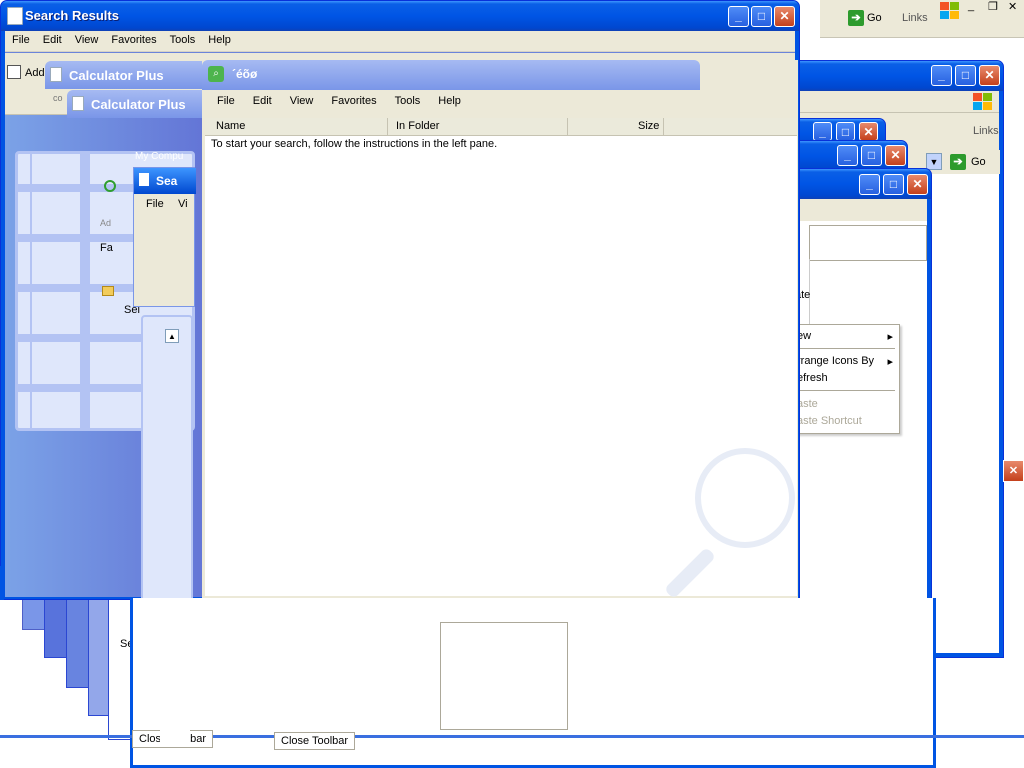 This screenshot has width=1024, height=768. What do you see at coordinates (648, 126) in the screenshot?
I see `column-header-size: Size` at bounding box center [648, 126].